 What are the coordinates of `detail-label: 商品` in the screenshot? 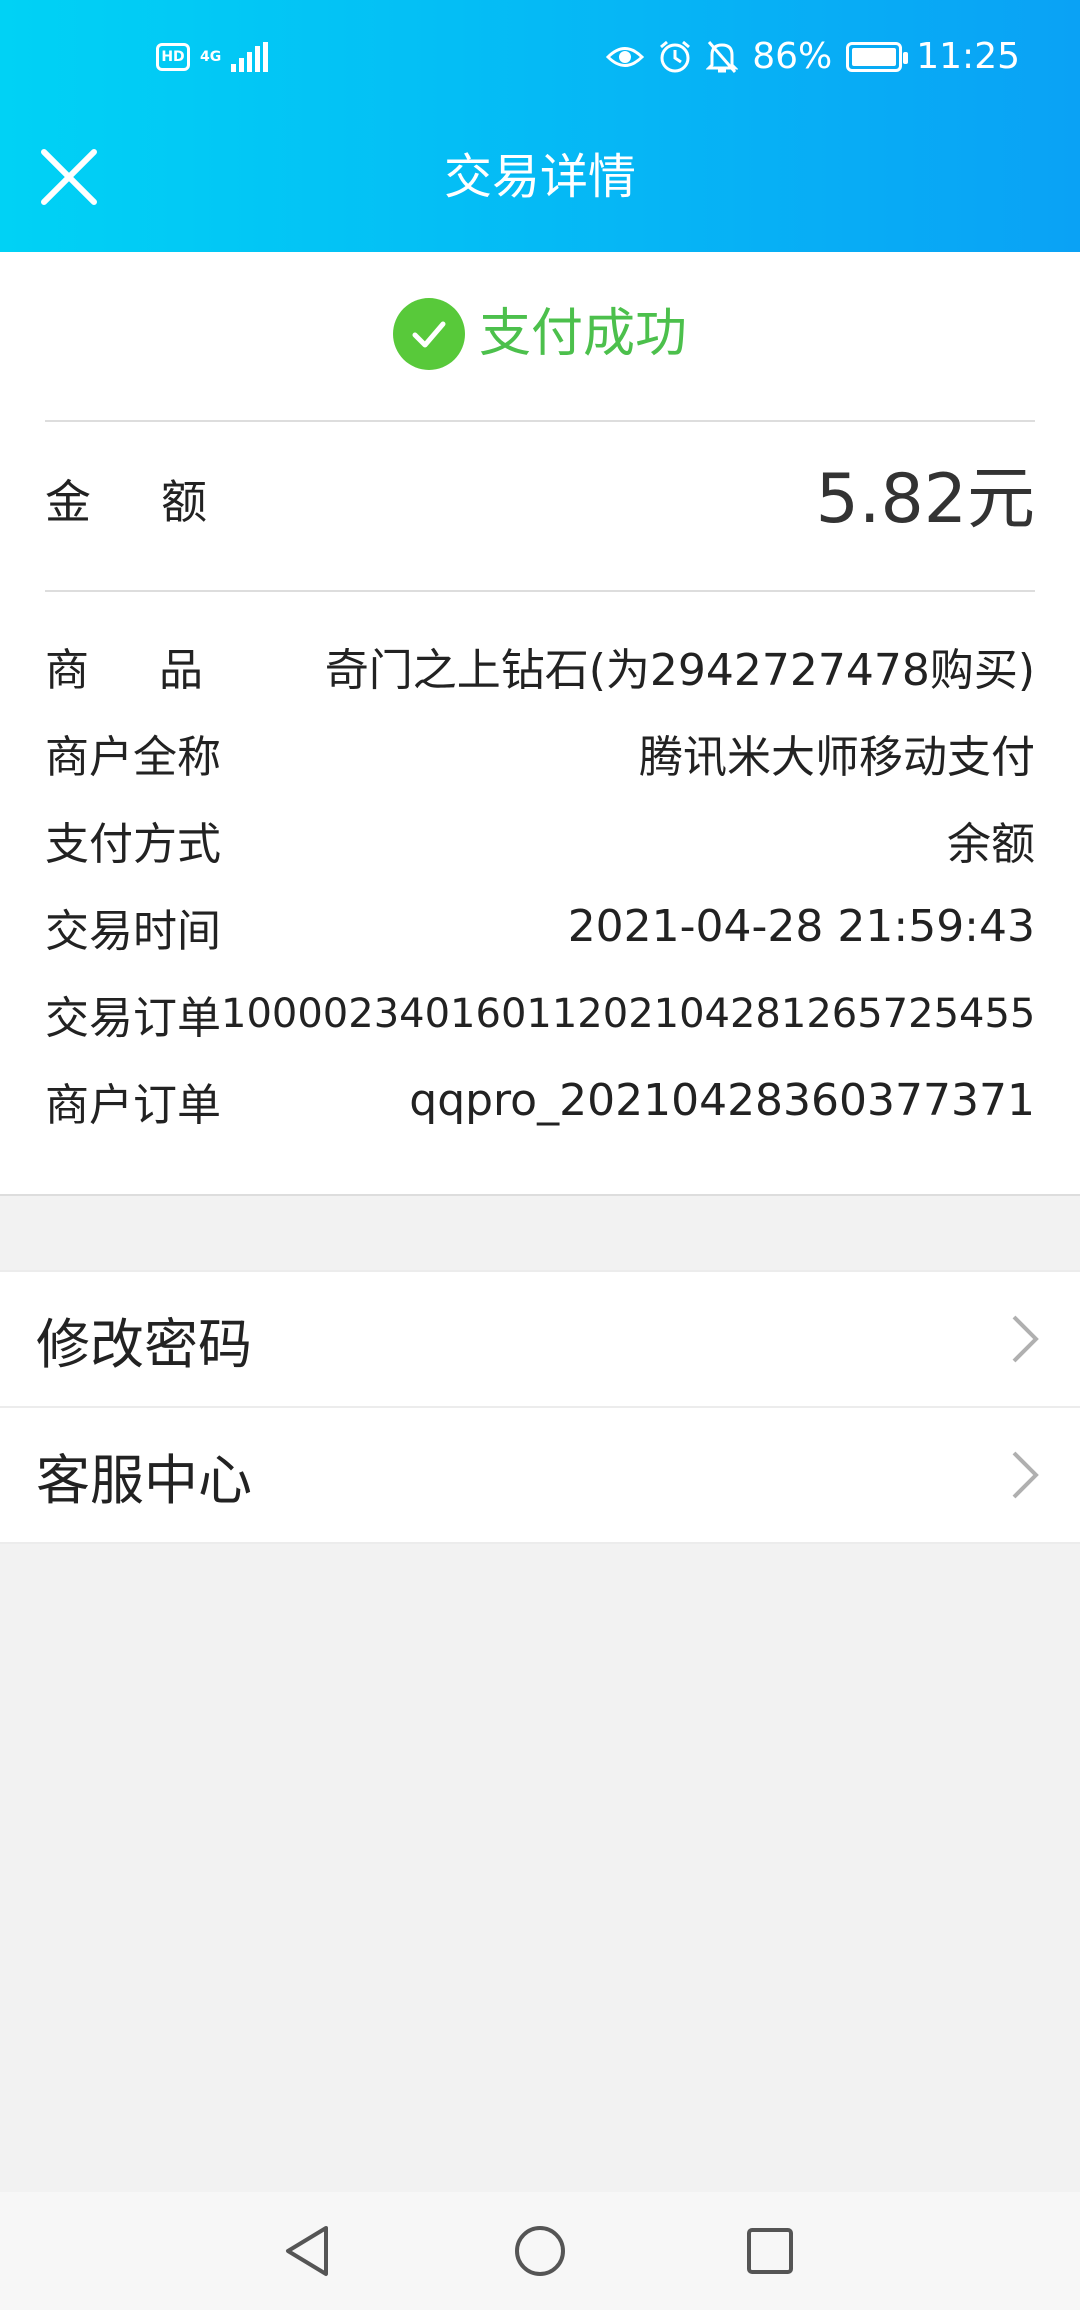 It's located at (159, 670).